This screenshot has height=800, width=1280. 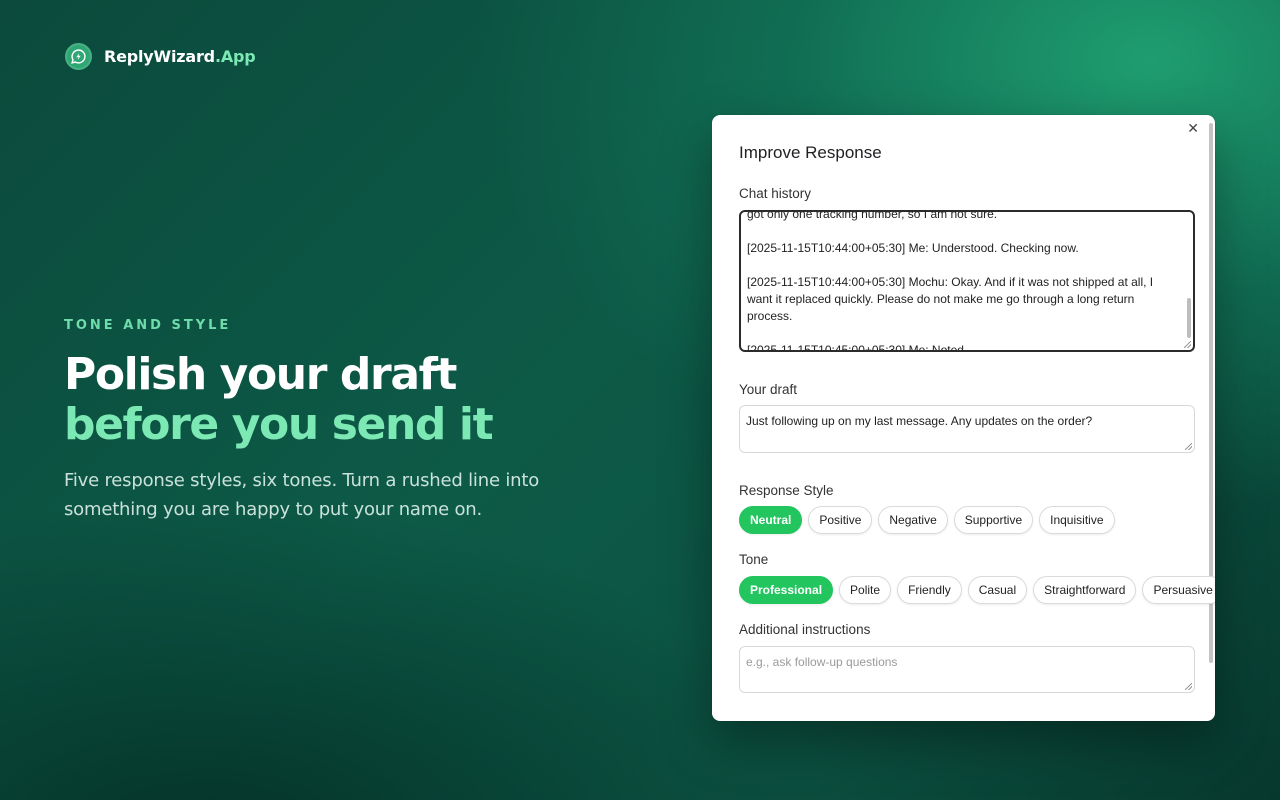 What do you see at coordinates (1077, 520) in the screenshot?
I see `style-inquisitive-chip: Inquisitive` at bounding box center [1077, 520].